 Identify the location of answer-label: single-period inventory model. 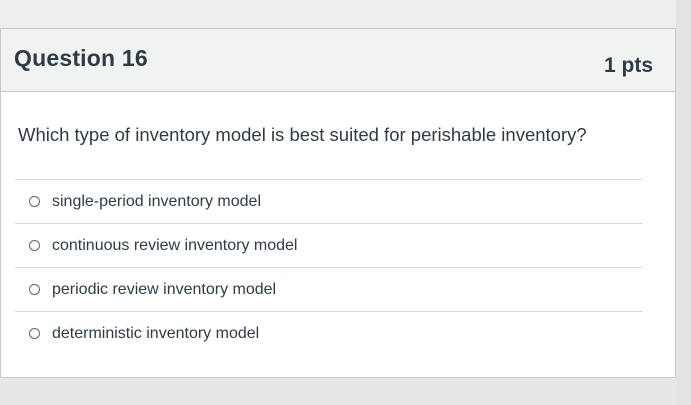
(156, 202).